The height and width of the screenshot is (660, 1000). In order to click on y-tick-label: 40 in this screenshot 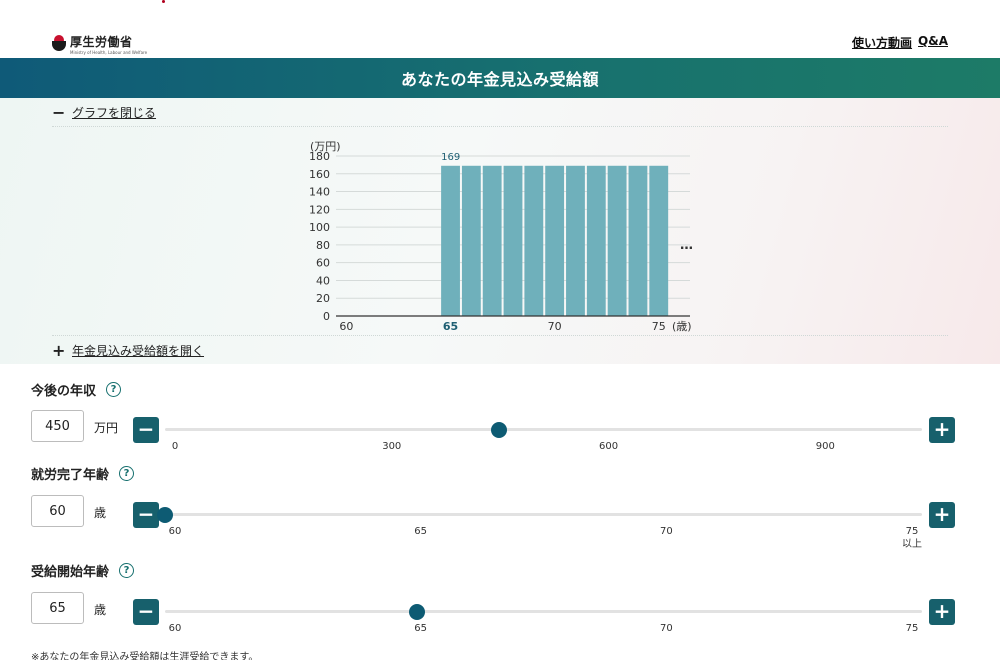, I will do `click(323, 280)`.